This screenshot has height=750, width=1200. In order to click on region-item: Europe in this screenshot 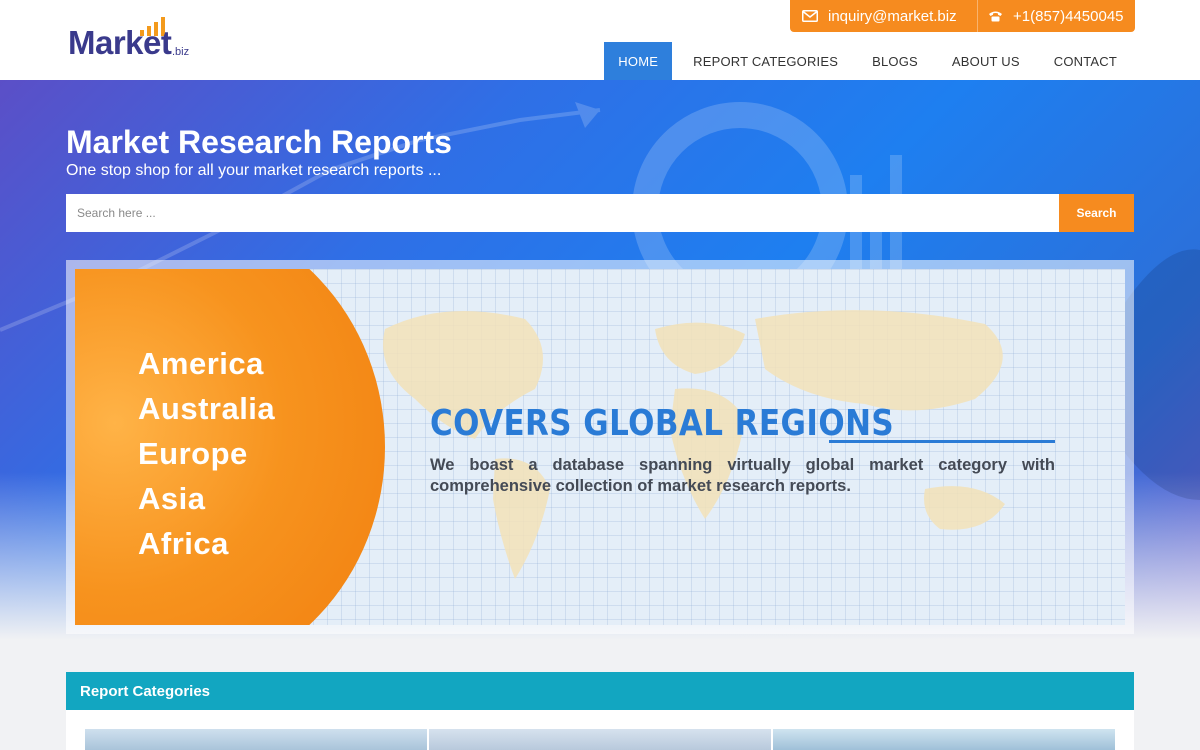, I will do `click(193, 453)`.